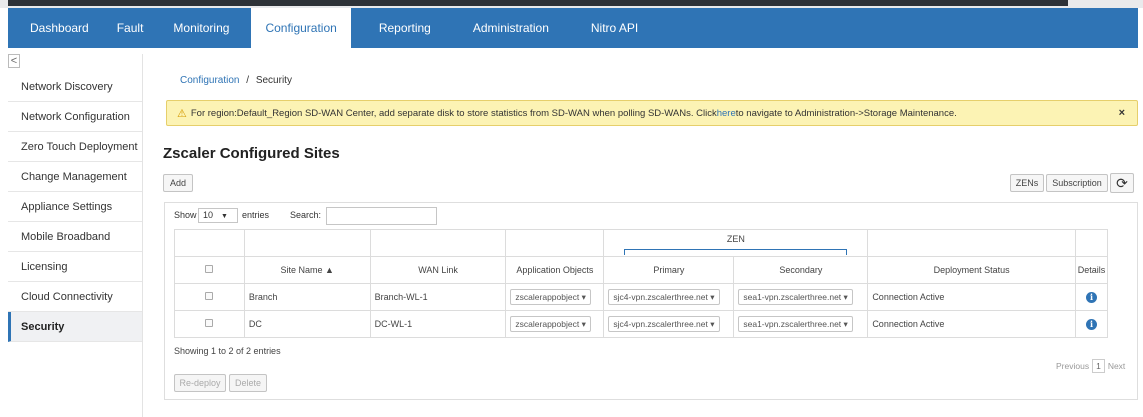  Describe the element at coordinates (735, 239) in the screenshot. I see `zen-group-label: ZEN` at that location.